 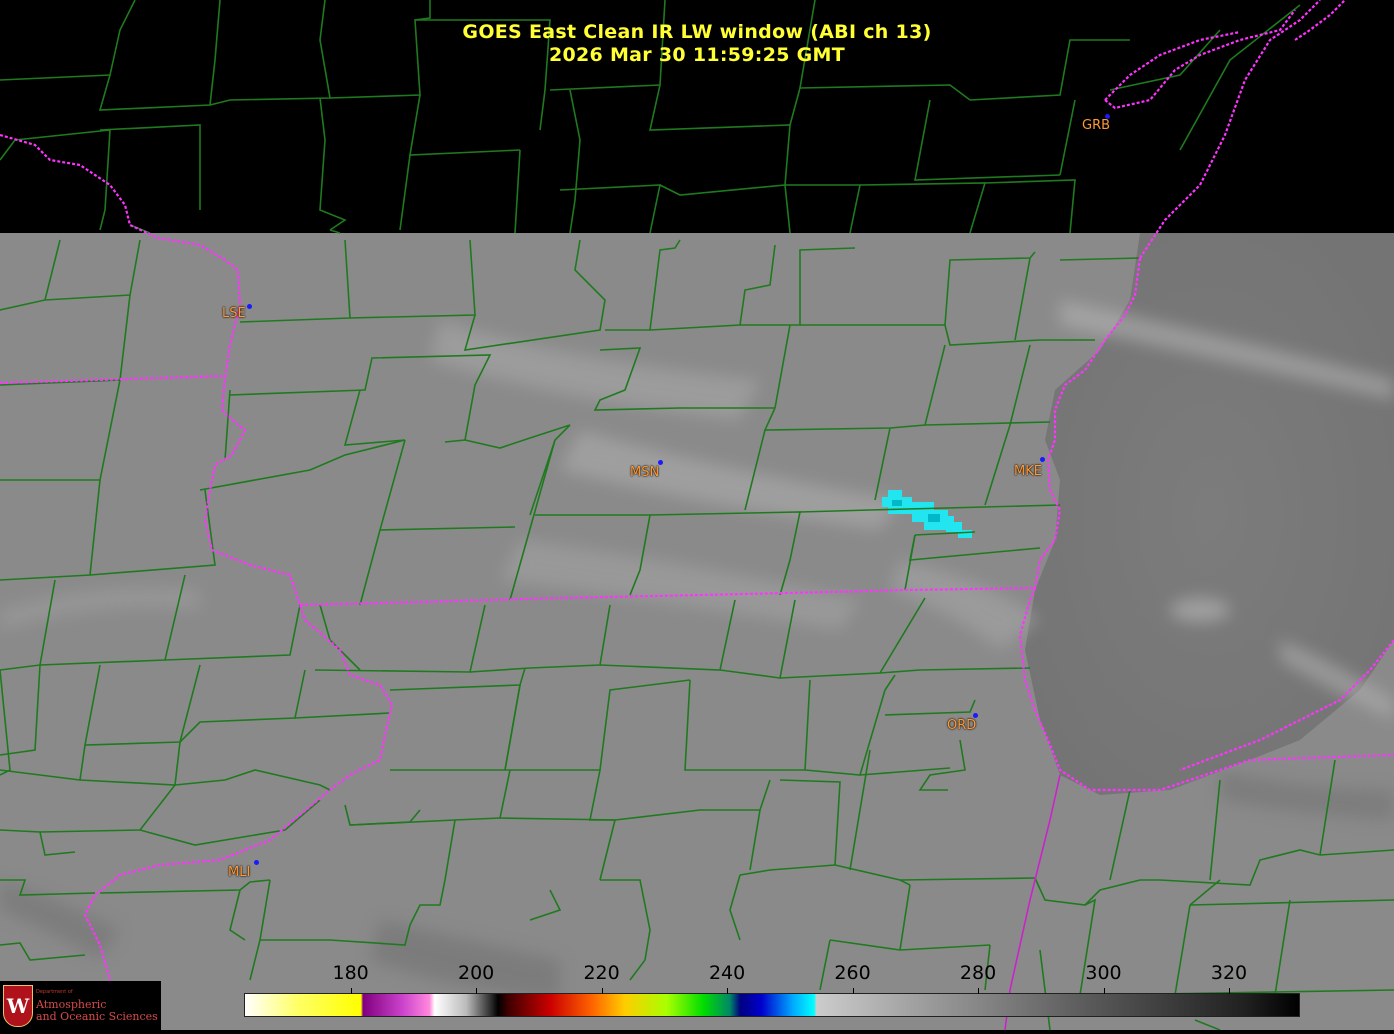 I want to click on logo-line-2: and Oceanic Sciences, so click(x=97, y=1016).